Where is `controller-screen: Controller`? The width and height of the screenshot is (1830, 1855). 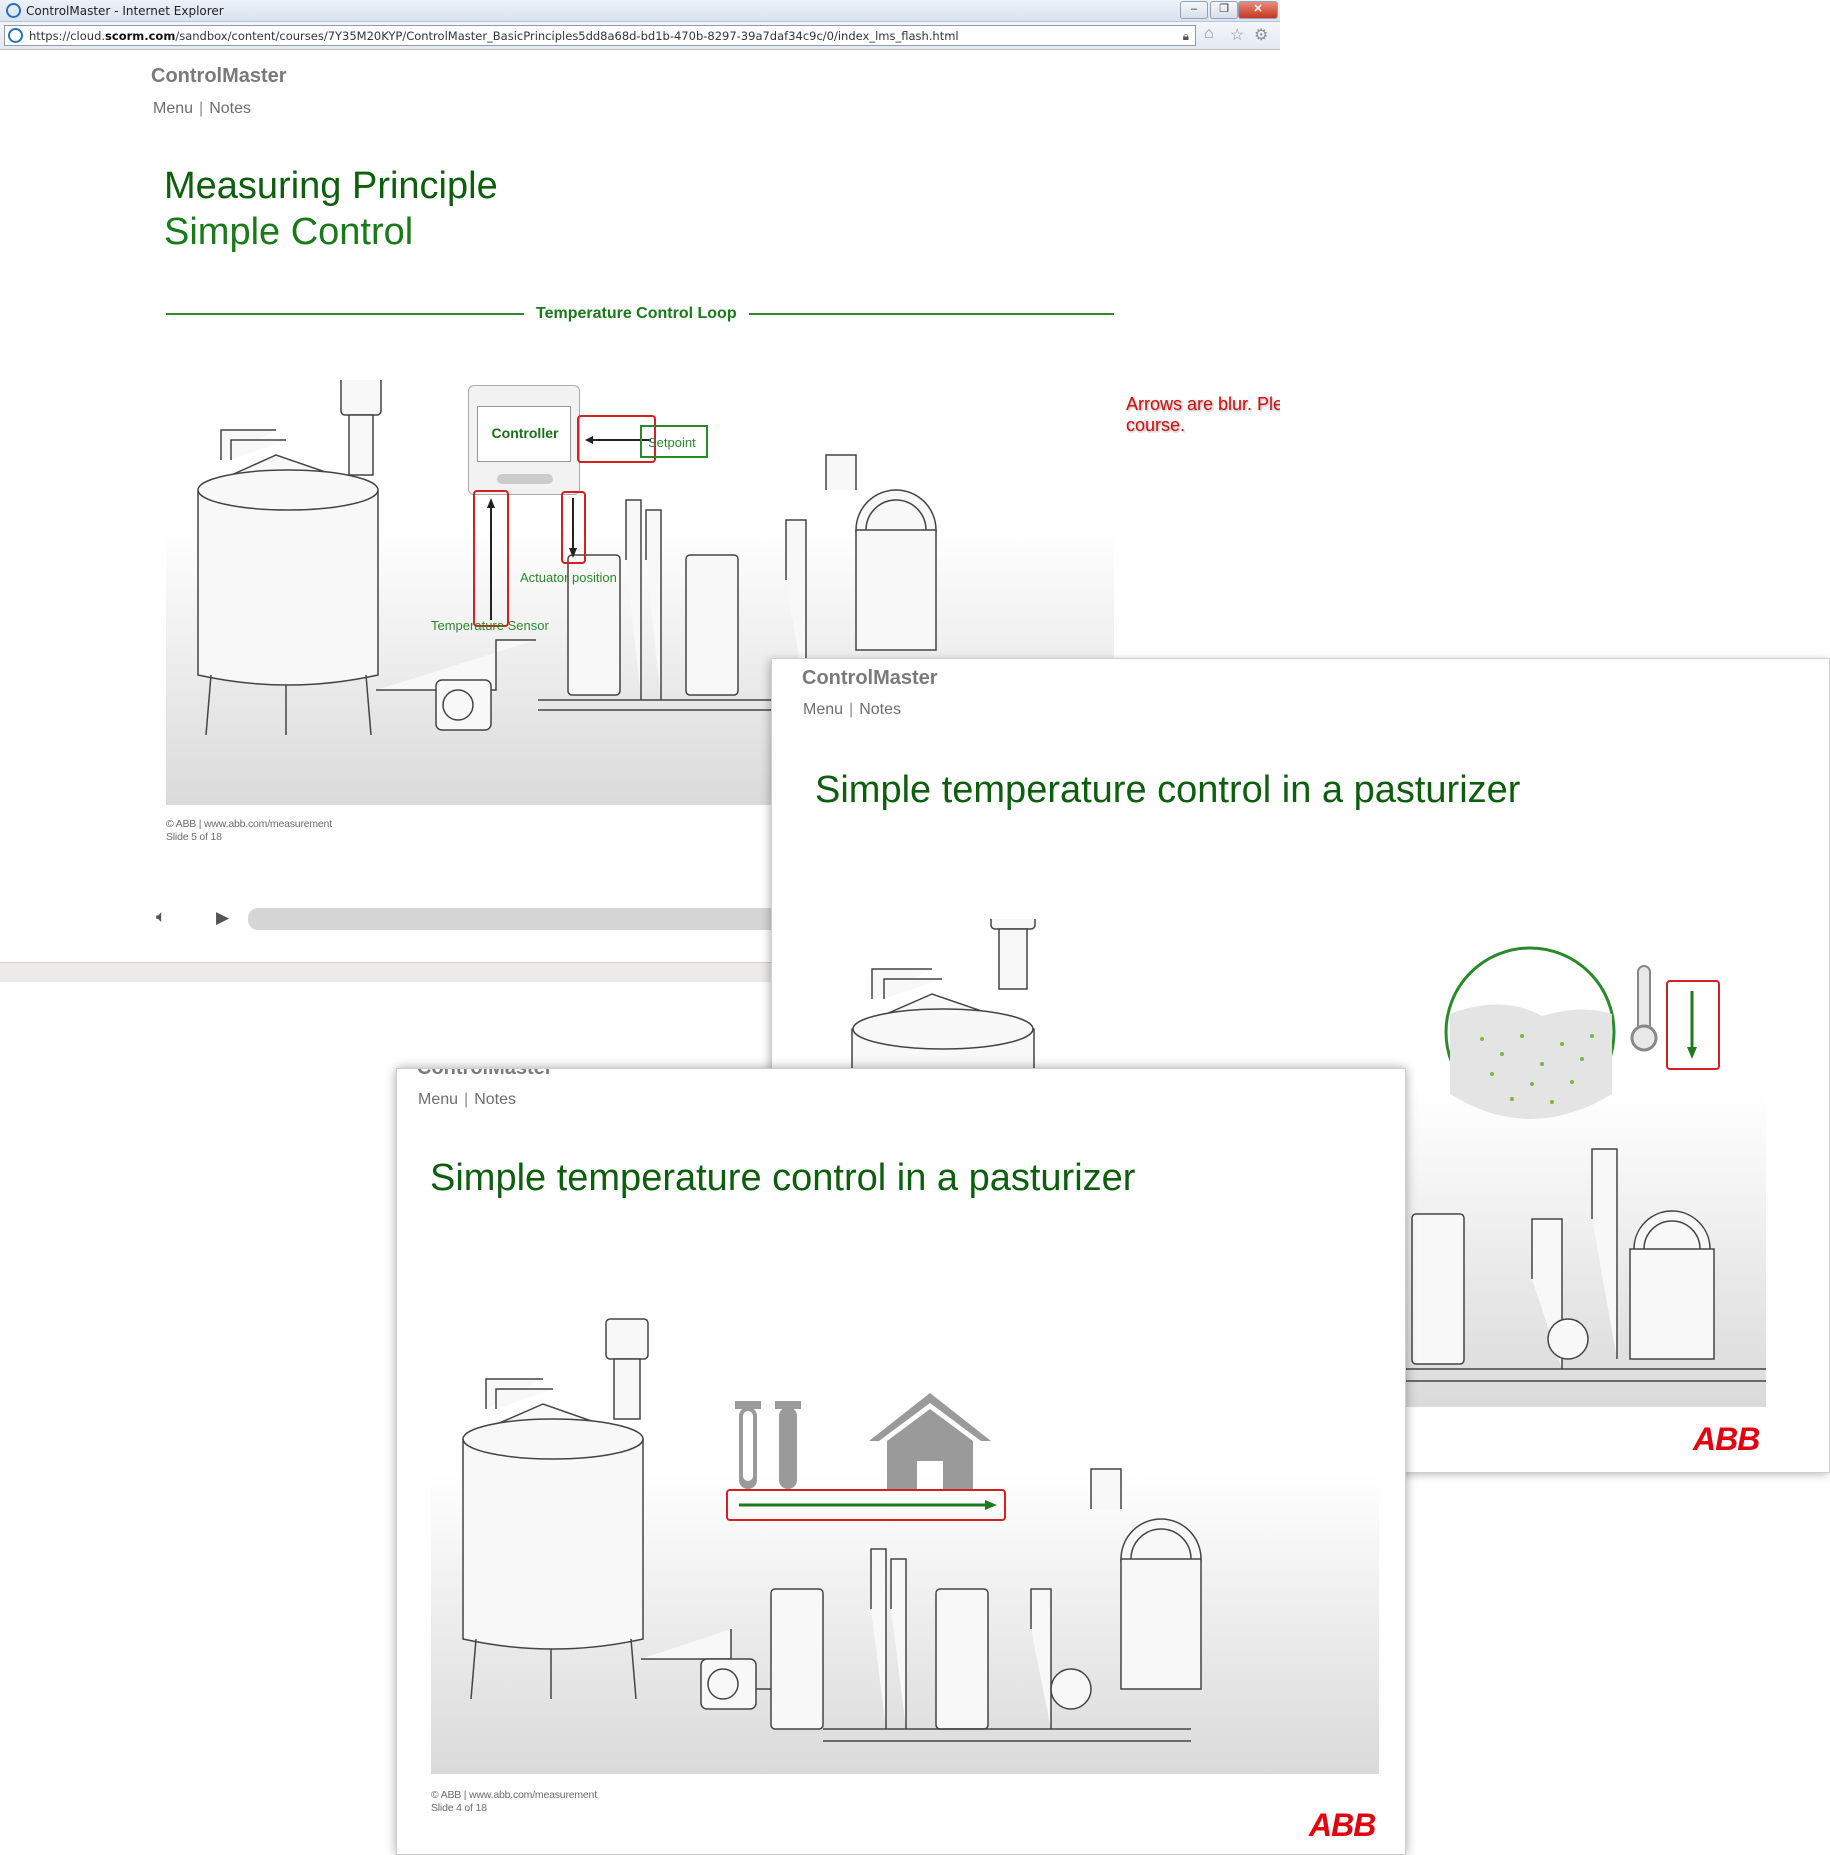 controller-screen: Controller is located at coordinates (524, 434).